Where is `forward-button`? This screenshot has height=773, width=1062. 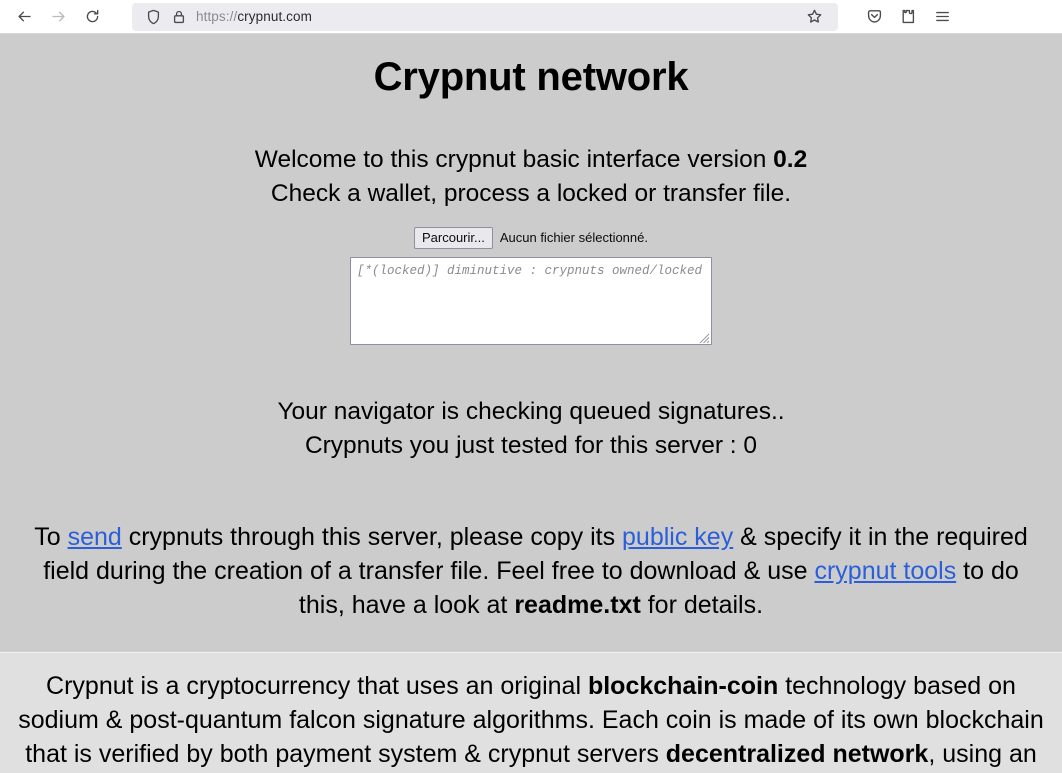 forward-button is located at coordinates (58, 17).